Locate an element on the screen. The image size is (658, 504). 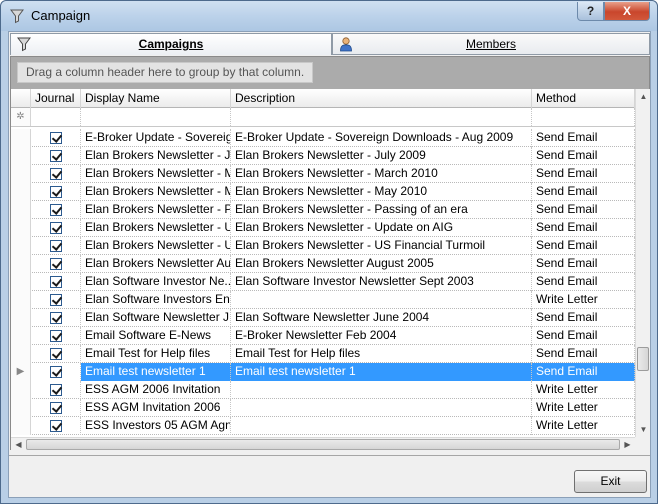
help-button: ? is located at coordinates (590, 11).